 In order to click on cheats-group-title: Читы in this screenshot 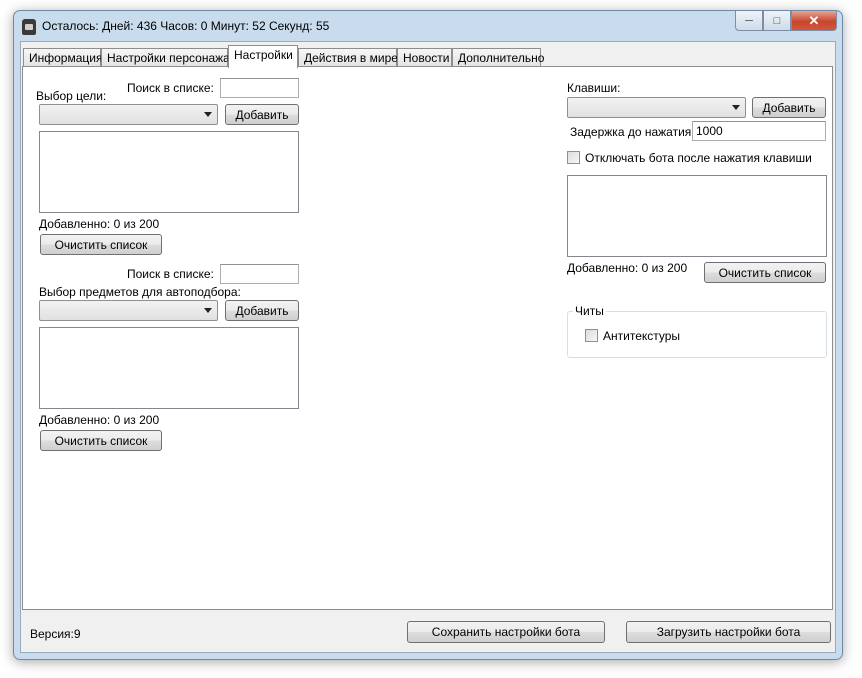, I will do `click(589, 311)`.